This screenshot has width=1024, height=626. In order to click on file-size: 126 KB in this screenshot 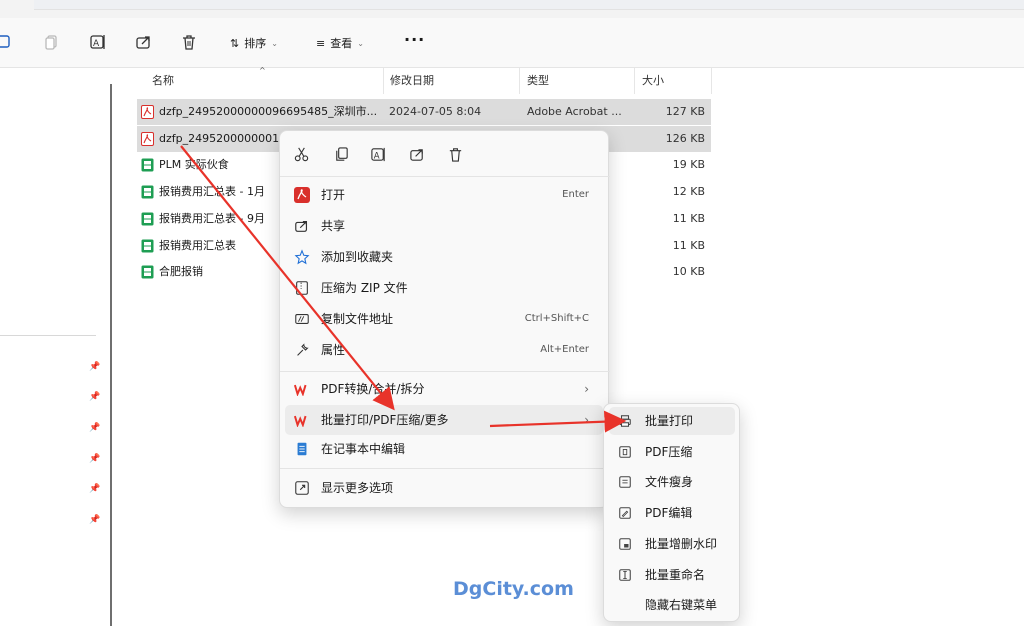, I will do `click(685, 138)`.